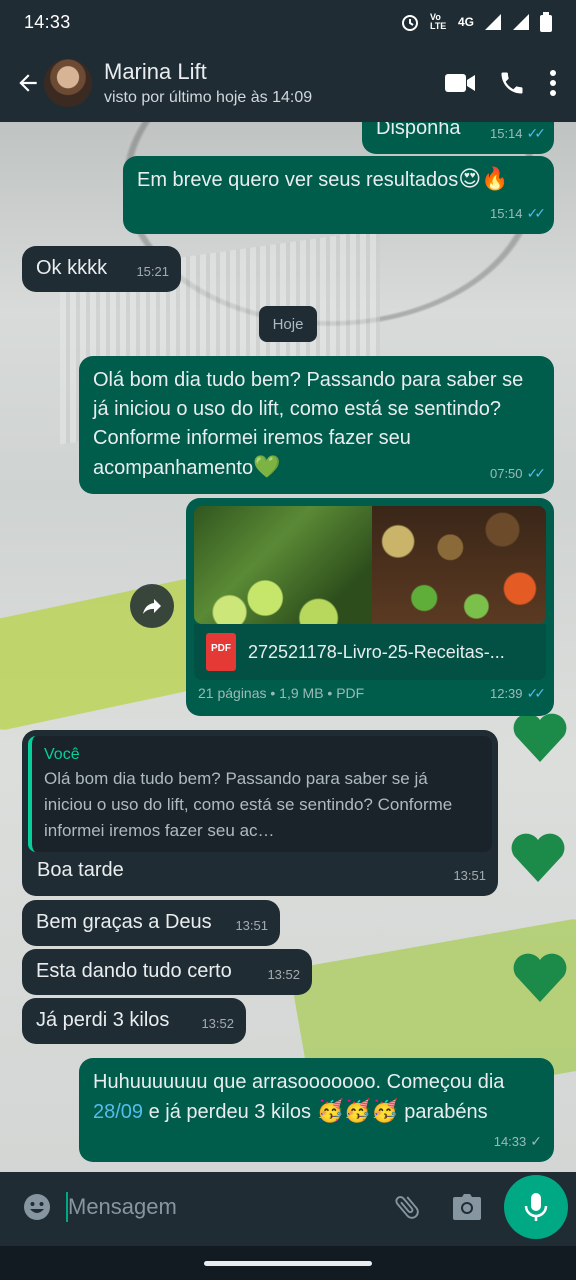  I want to click on message-time: 15:21, so click(152, 271).